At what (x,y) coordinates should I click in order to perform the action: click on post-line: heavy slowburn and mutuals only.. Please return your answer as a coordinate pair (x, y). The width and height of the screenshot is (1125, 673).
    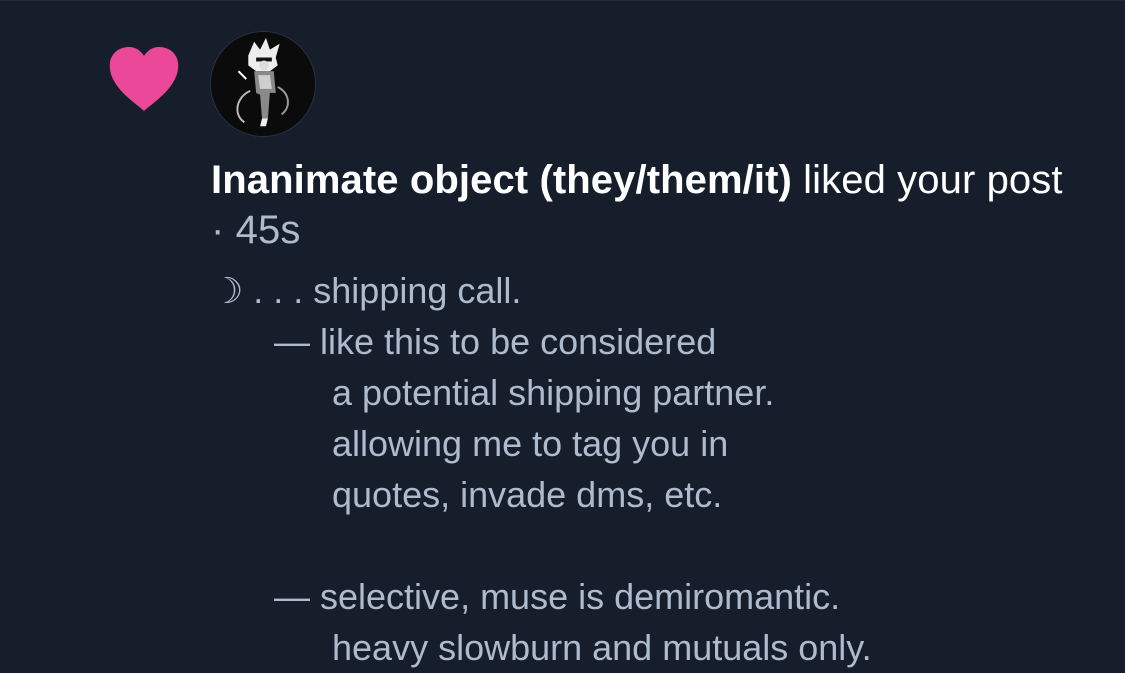
    Looking at the image, I should click on (602, 647).